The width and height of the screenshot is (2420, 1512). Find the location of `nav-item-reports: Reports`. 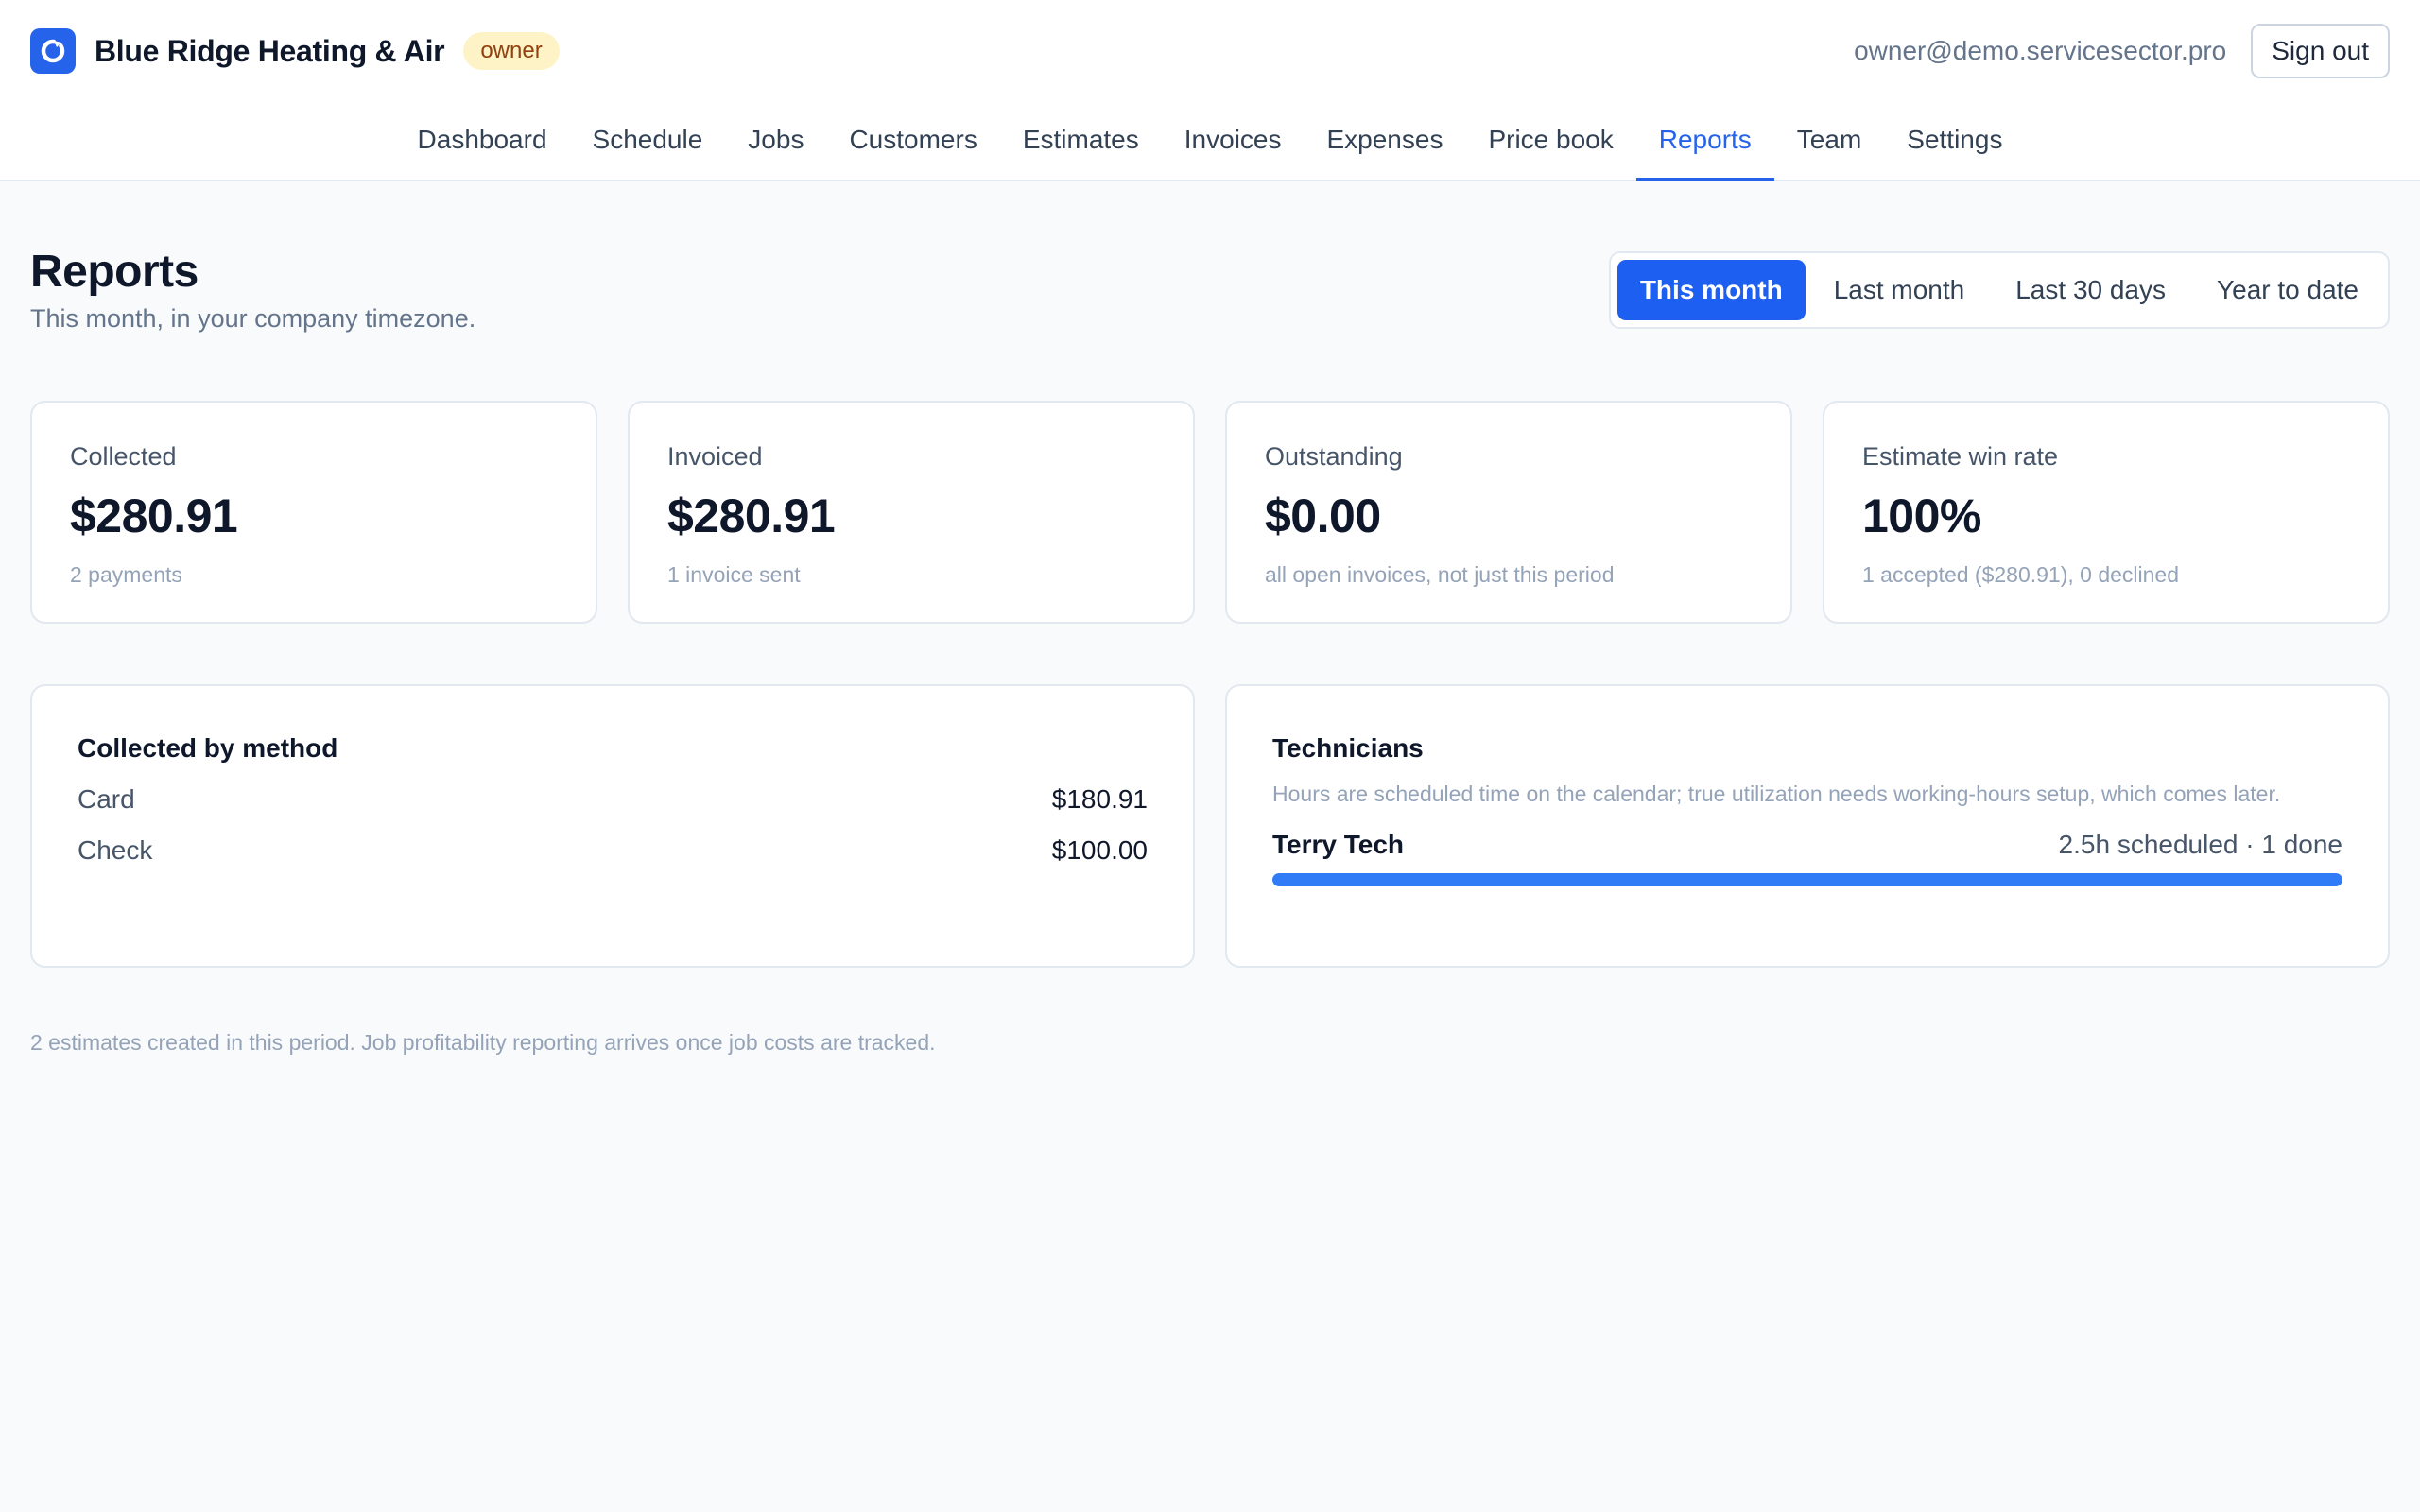

nav-item-reports: Reports is located at coordinates (1704, 147).